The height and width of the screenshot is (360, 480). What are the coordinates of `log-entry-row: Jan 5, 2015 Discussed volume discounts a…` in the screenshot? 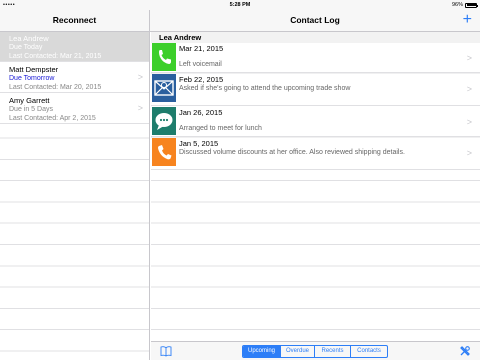 It's located at (315, 154).